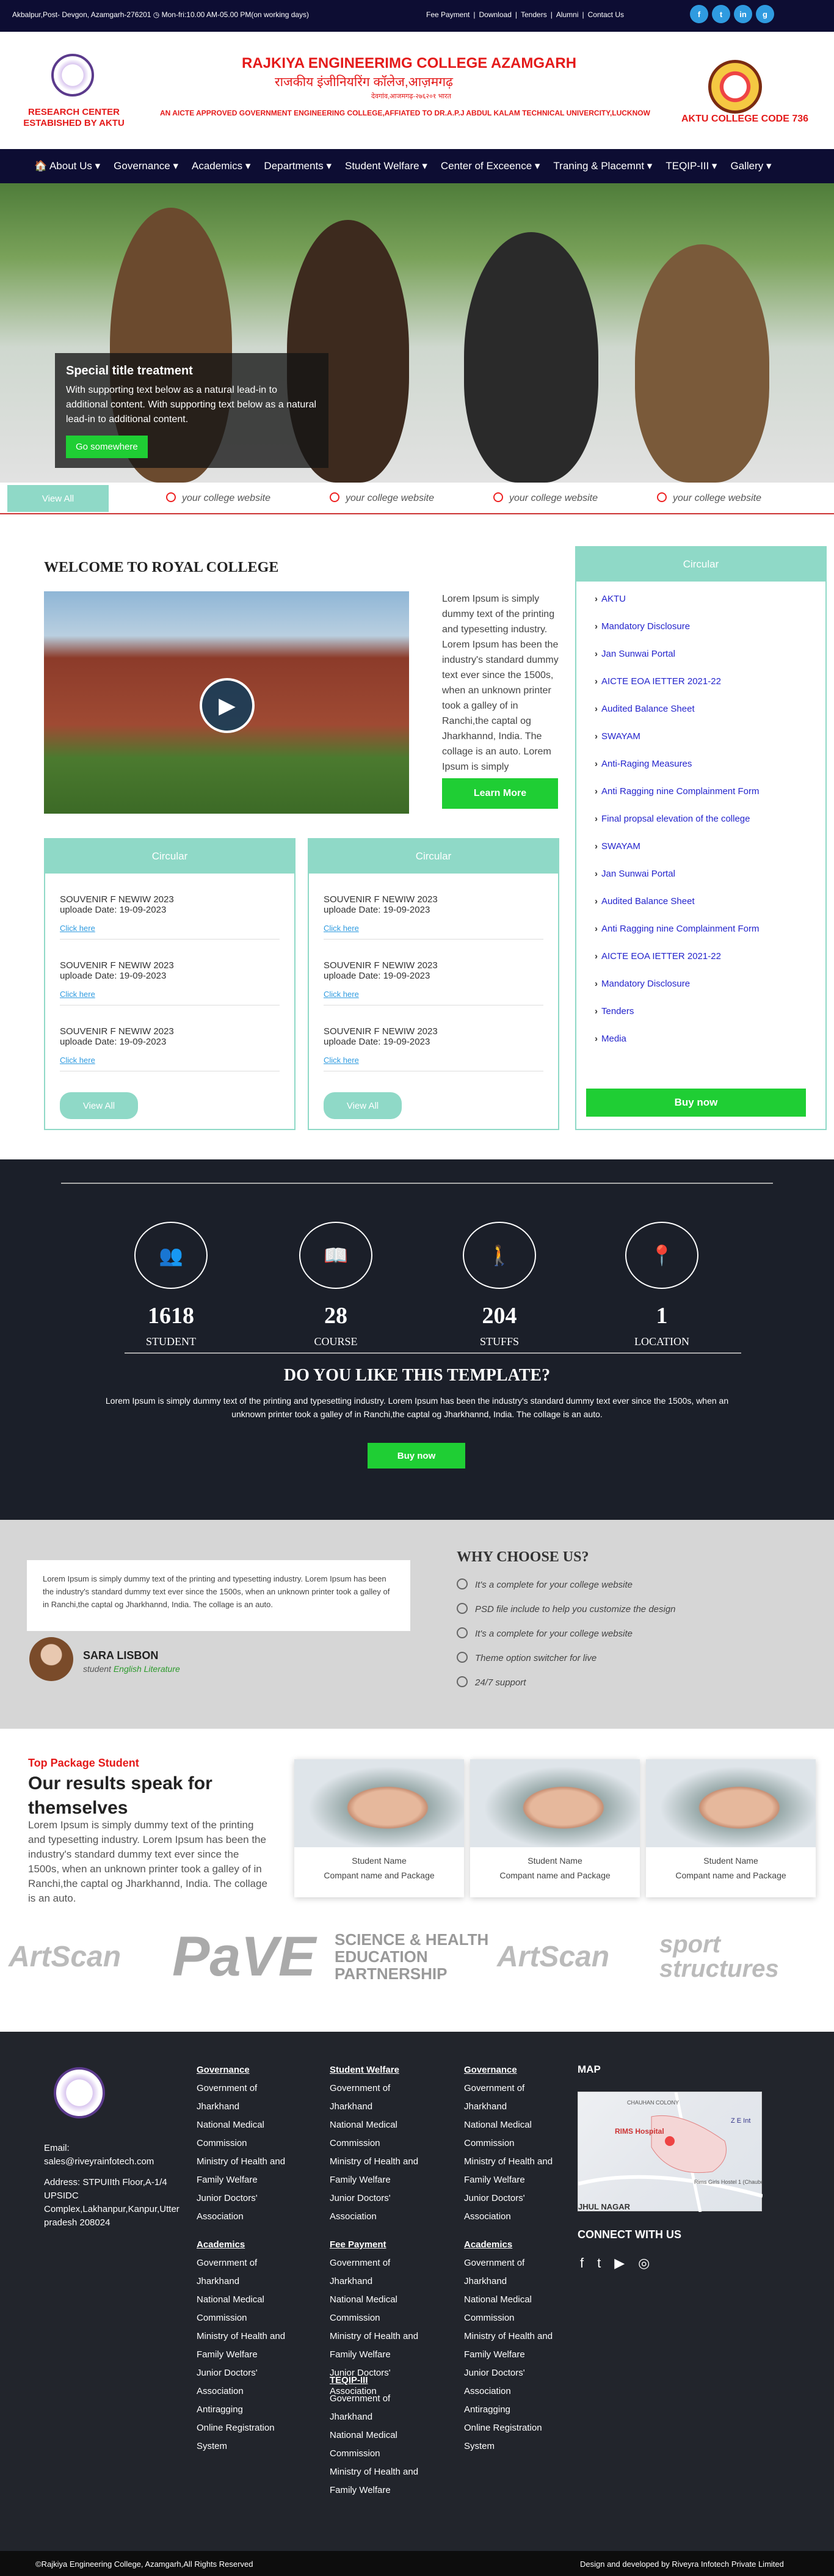 The height and width of the screenshot is (2576, 834). I want to click on play-icon: ▶, so click(228, 706).